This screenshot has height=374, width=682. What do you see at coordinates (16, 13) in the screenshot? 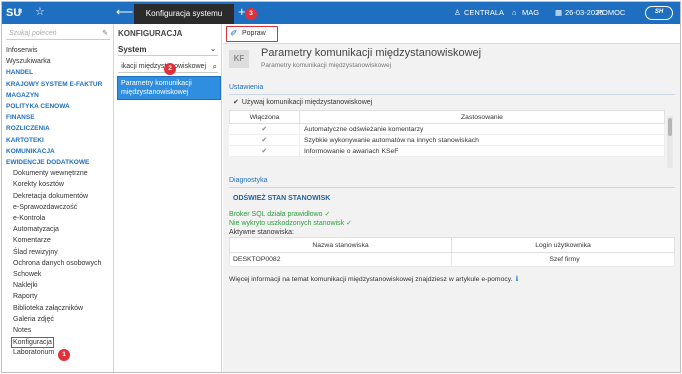
I see `app-logo: SU M` at bounding box center [16, 13].